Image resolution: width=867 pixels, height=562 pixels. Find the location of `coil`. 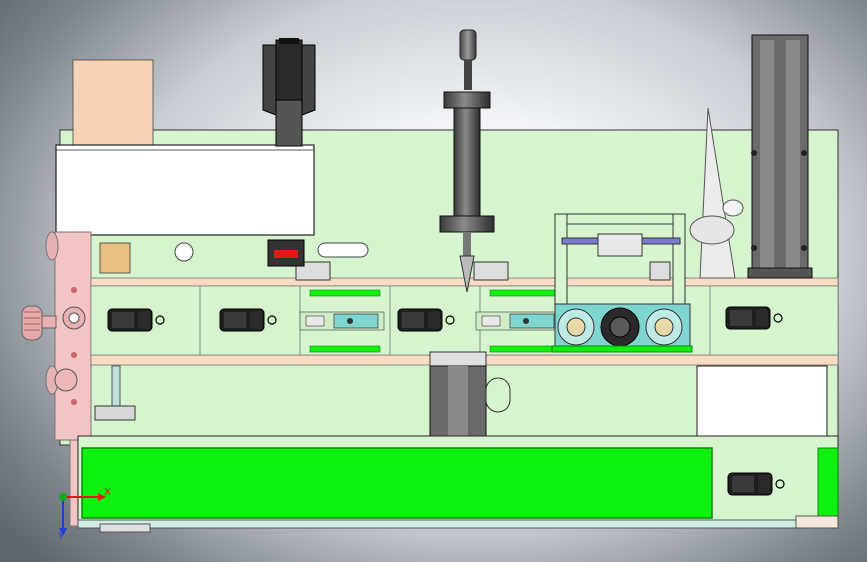

coil is located at coordinates (115, 258).